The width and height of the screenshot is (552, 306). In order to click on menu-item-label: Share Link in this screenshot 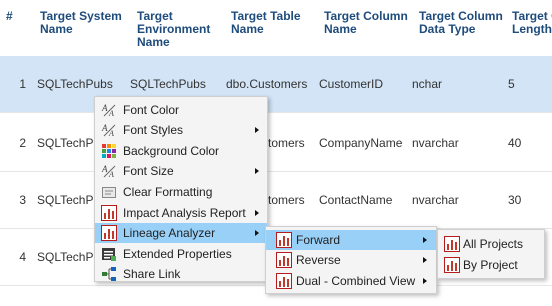, I will do `click(152, 274)`.